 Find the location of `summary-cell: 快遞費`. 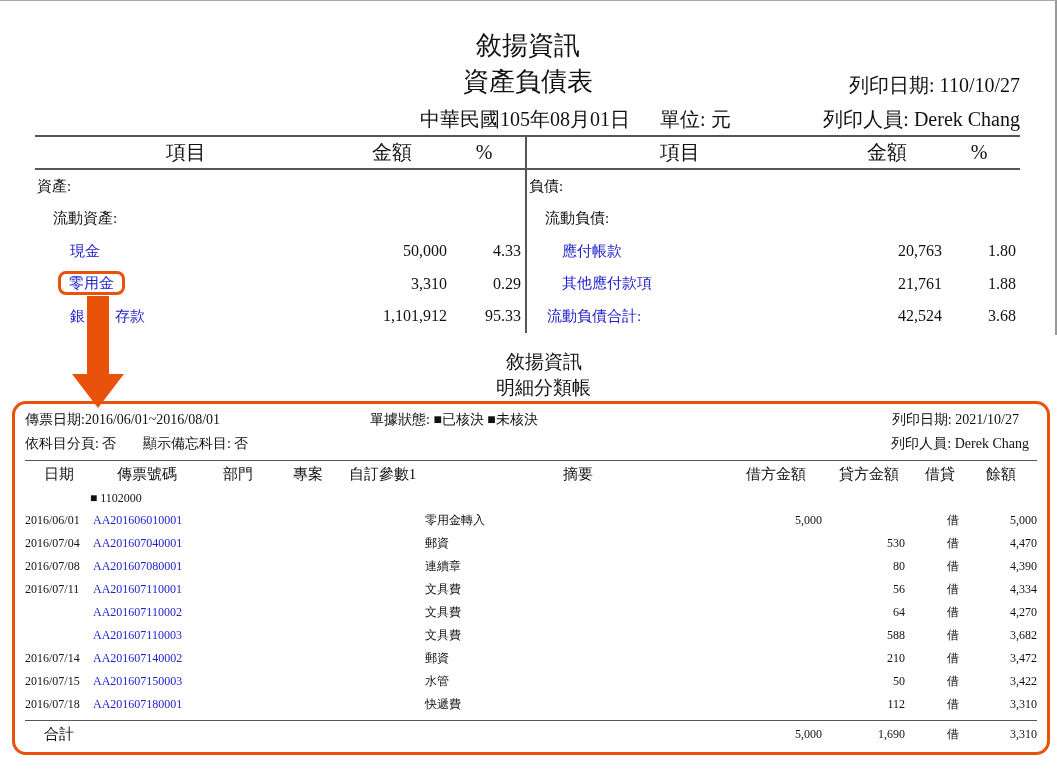

summary-cell: 快遞費 is located at coordinates (443, 704).